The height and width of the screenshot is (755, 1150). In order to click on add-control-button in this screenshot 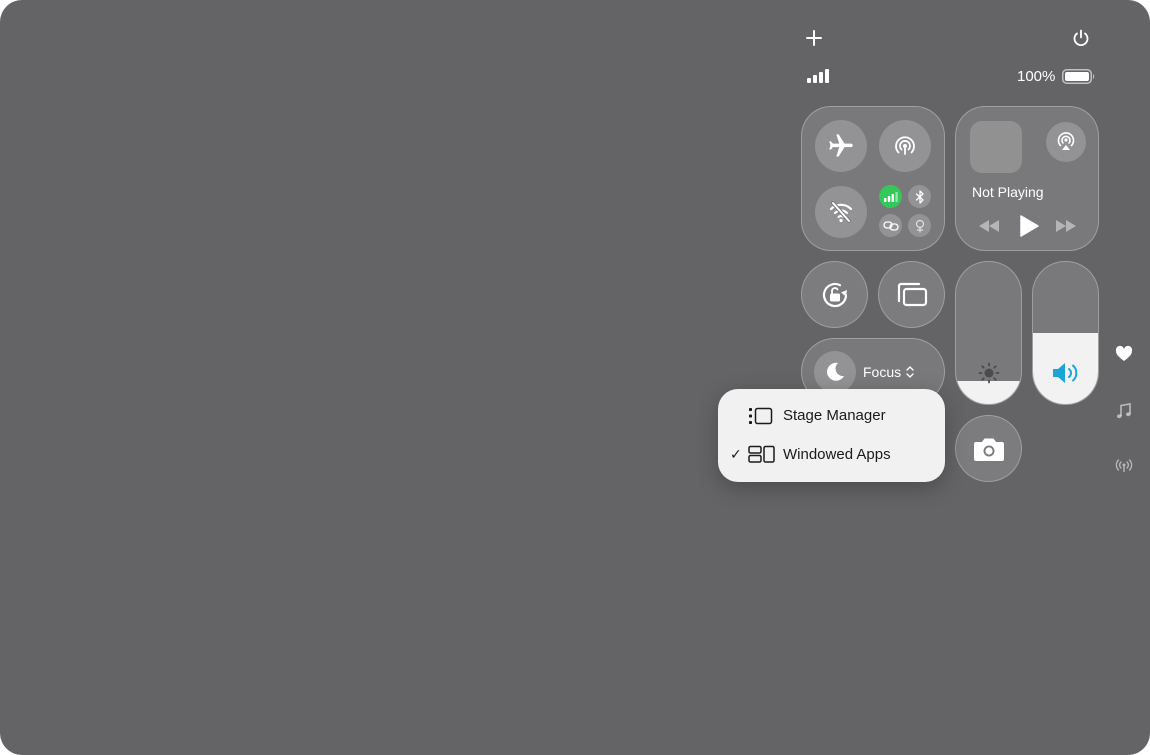, I will do `click(814, 38)`.